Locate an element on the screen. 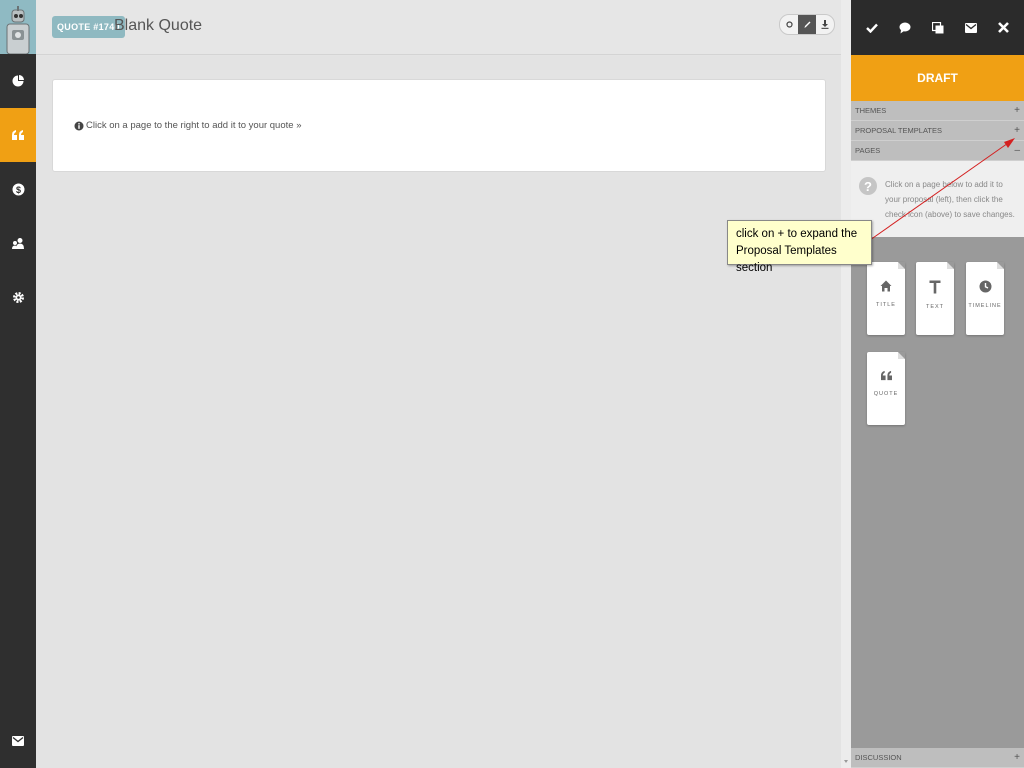 The image size is (1024, 768). right-panel-toolbar is located at coordinates (937, 27).